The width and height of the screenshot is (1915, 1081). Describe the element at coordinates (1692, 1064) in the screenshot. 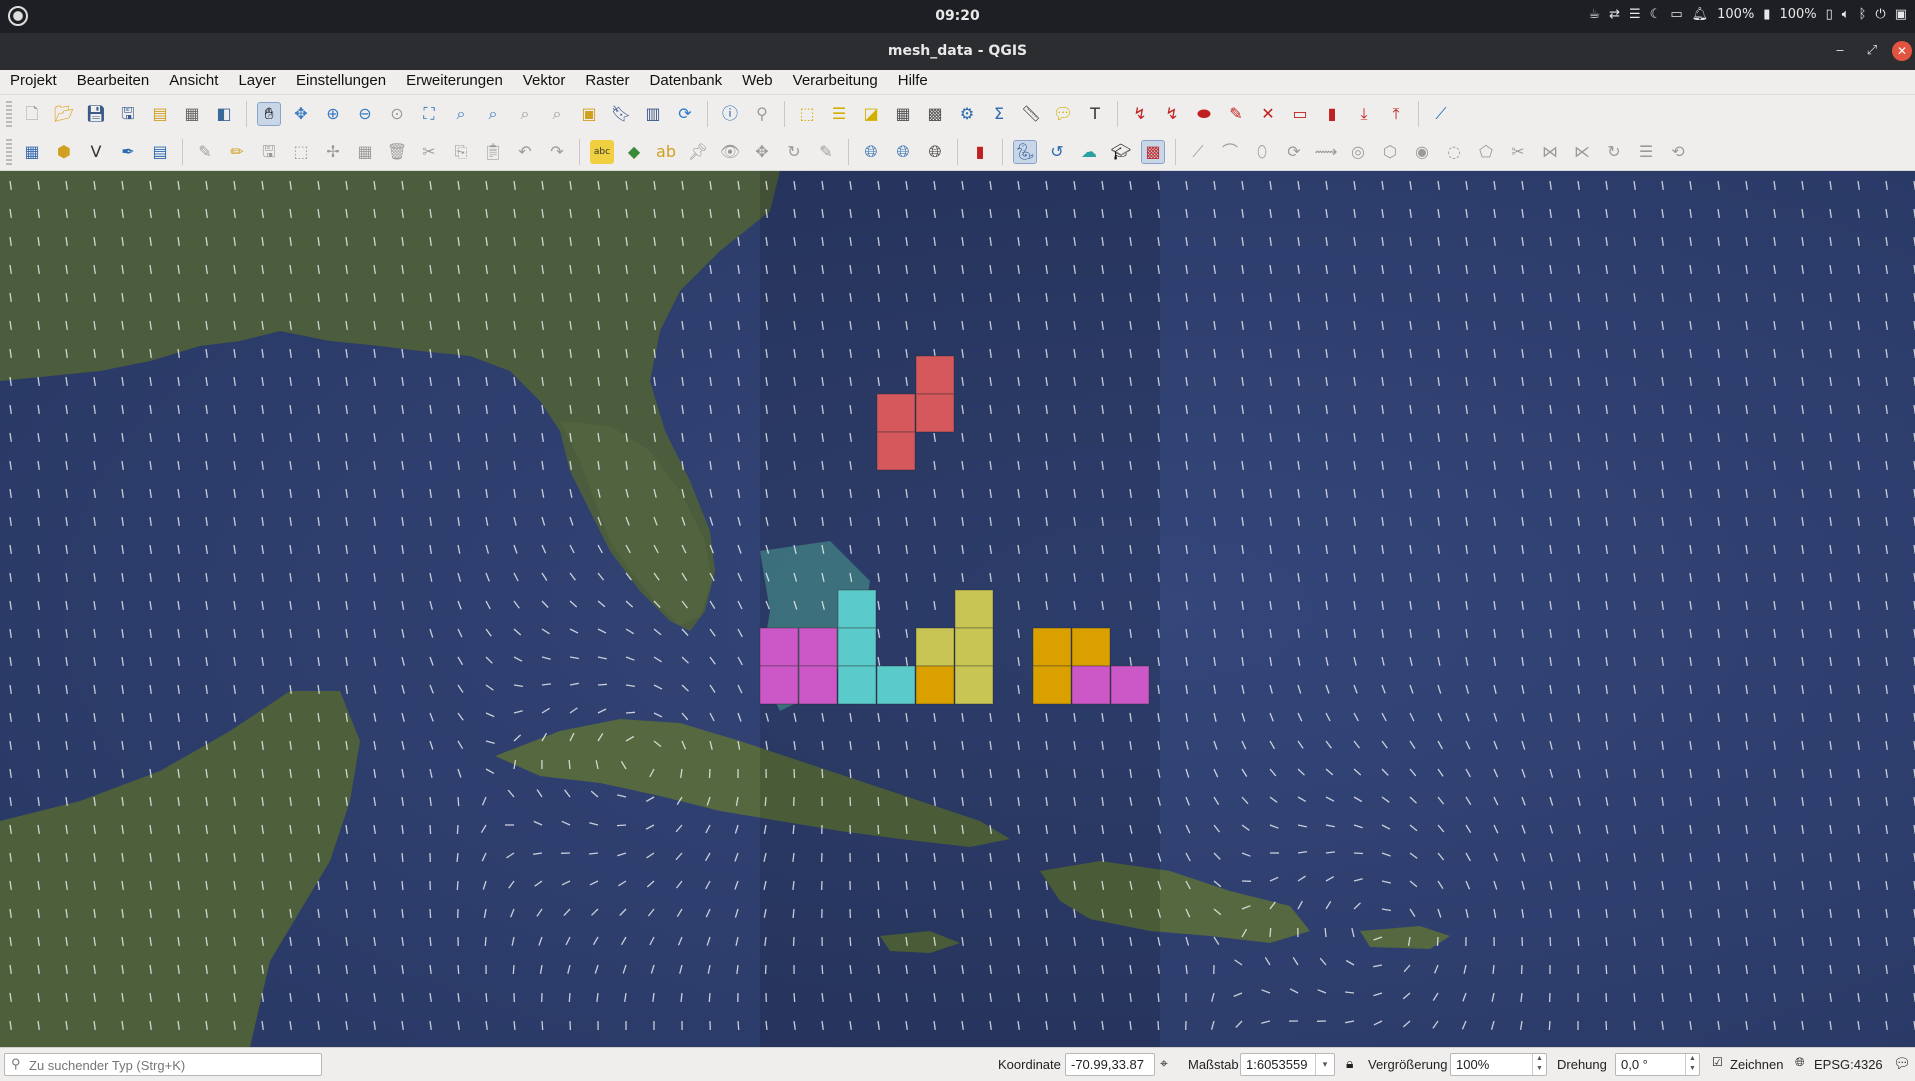

I see `rotation-spinner: ▲▼` at that location.